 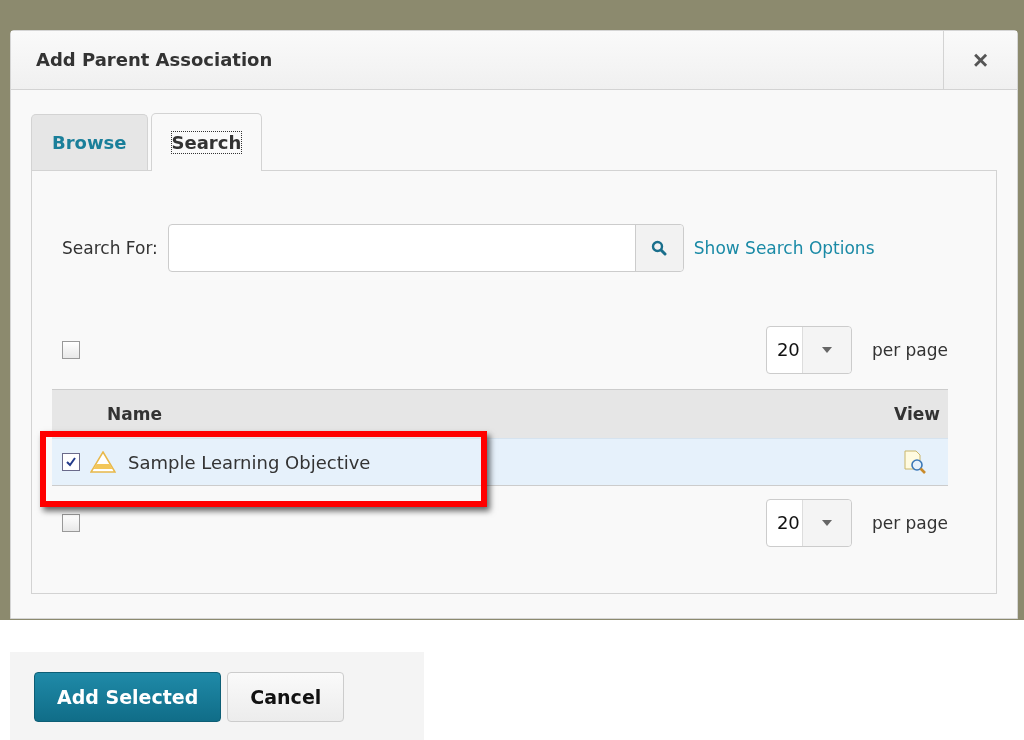 What do you see at coordinates (128, 697) in the screenshot?
I see `dialog-button: Add Selected` at bounding box center [128, 697].